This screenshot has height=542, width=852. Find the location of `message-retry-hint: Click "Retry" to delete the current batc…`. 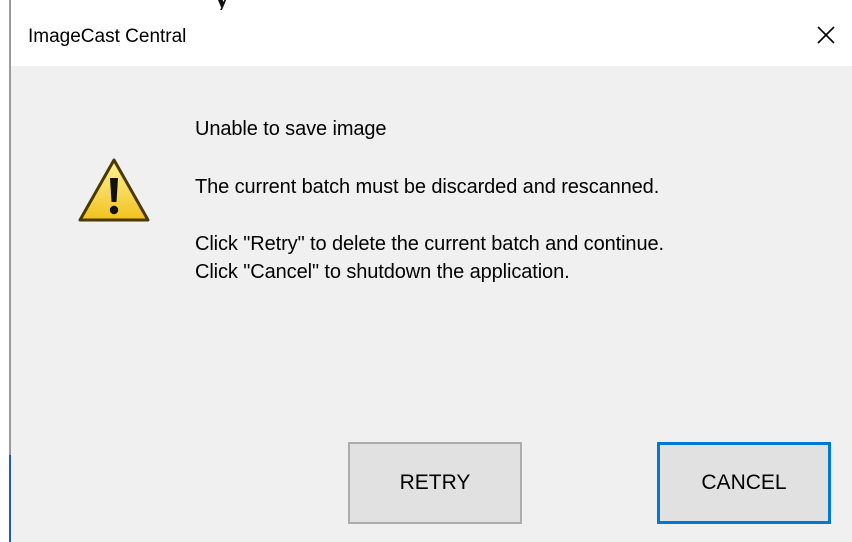

message-retry-hint: Click "Retry" to delete the current batc… is located at coordinates (429, 244).